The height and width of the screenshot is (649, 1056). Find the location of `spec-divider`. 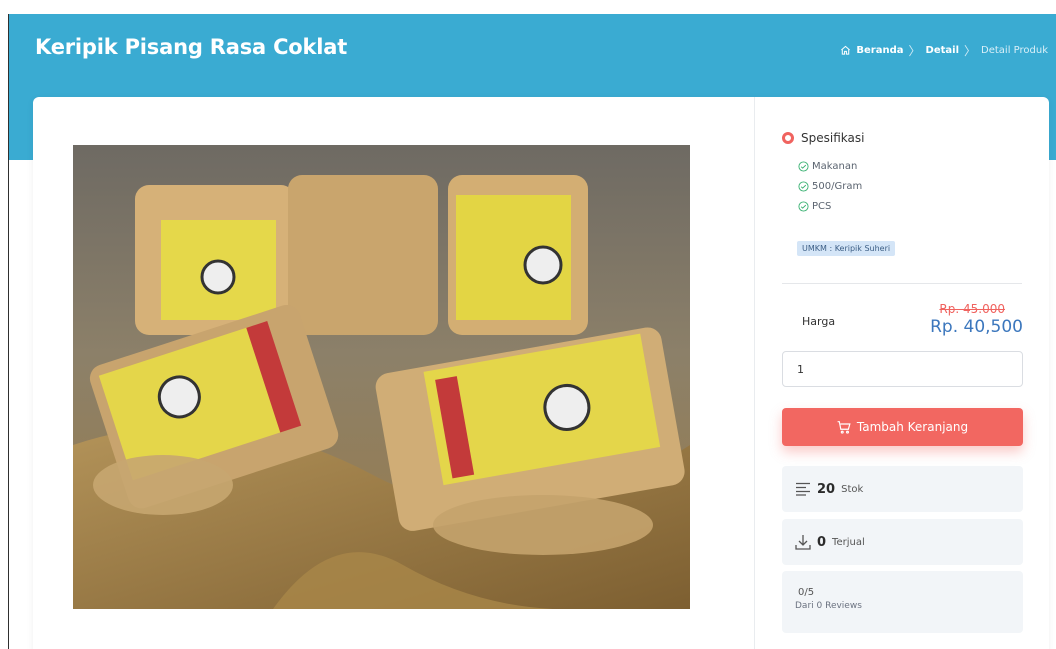

spec-divider is located at coordinates (902, 283).